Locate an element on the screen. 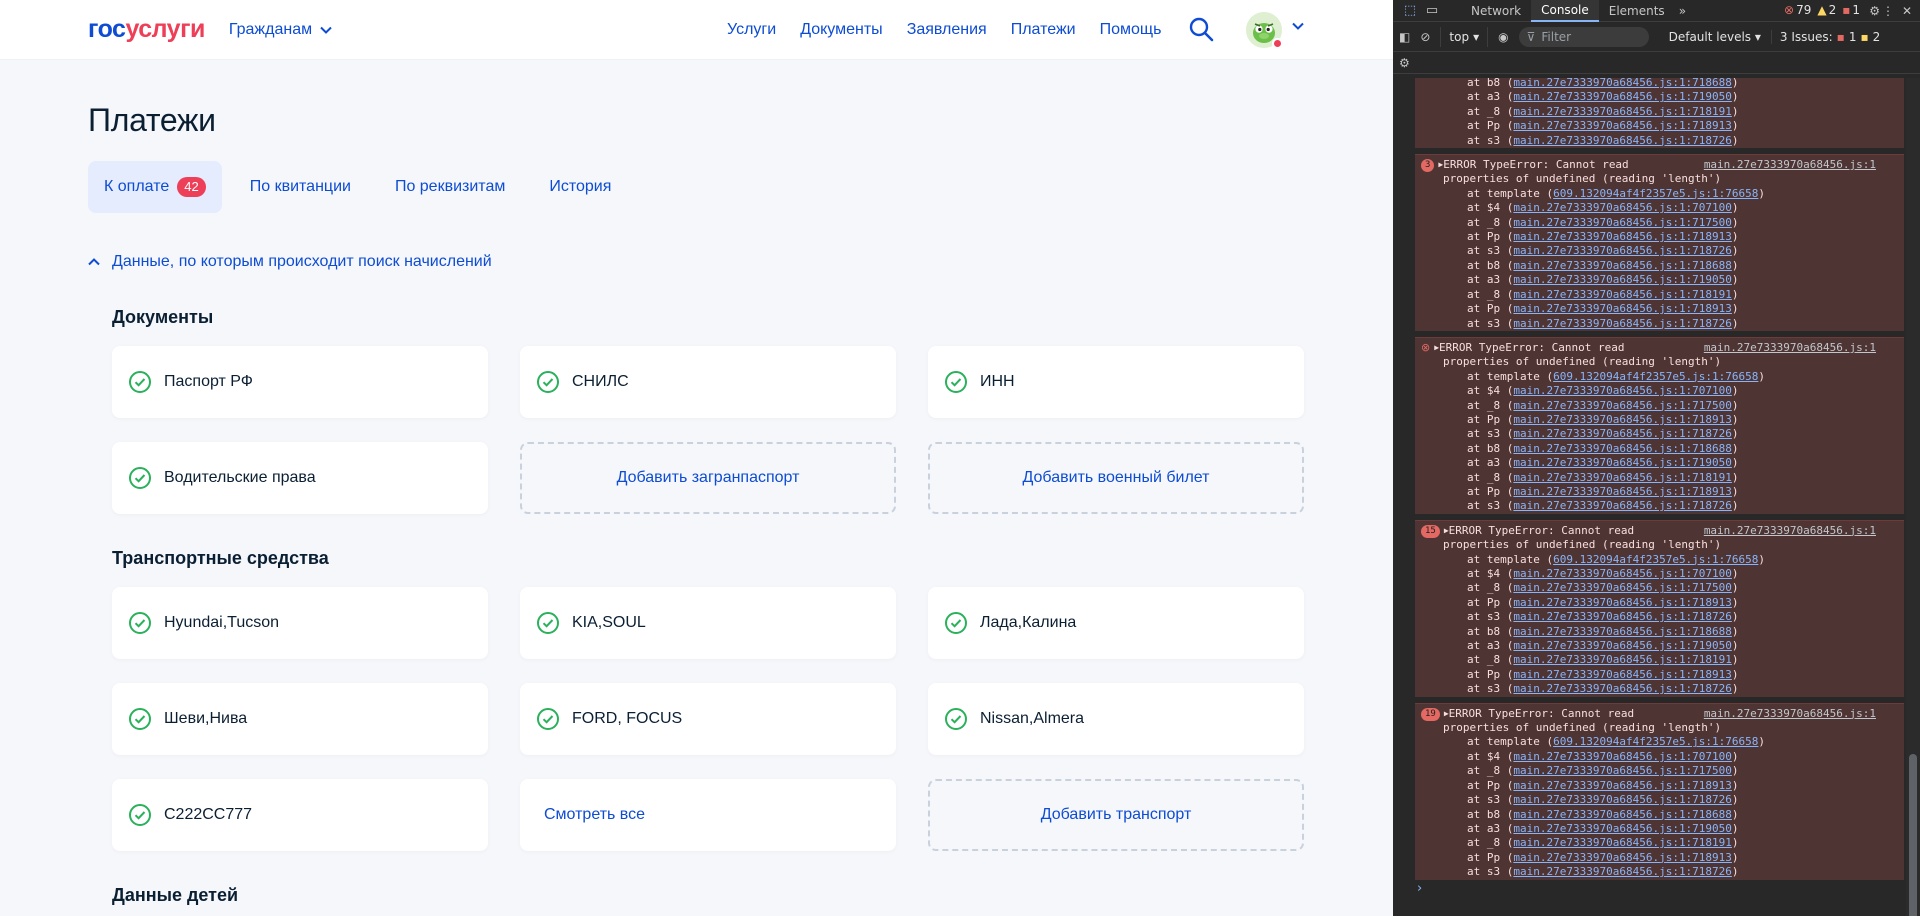 The height and width of the screenshot is (916, 1920). tab-by-receipt: По квитанции is located at coordinates (300, 187).